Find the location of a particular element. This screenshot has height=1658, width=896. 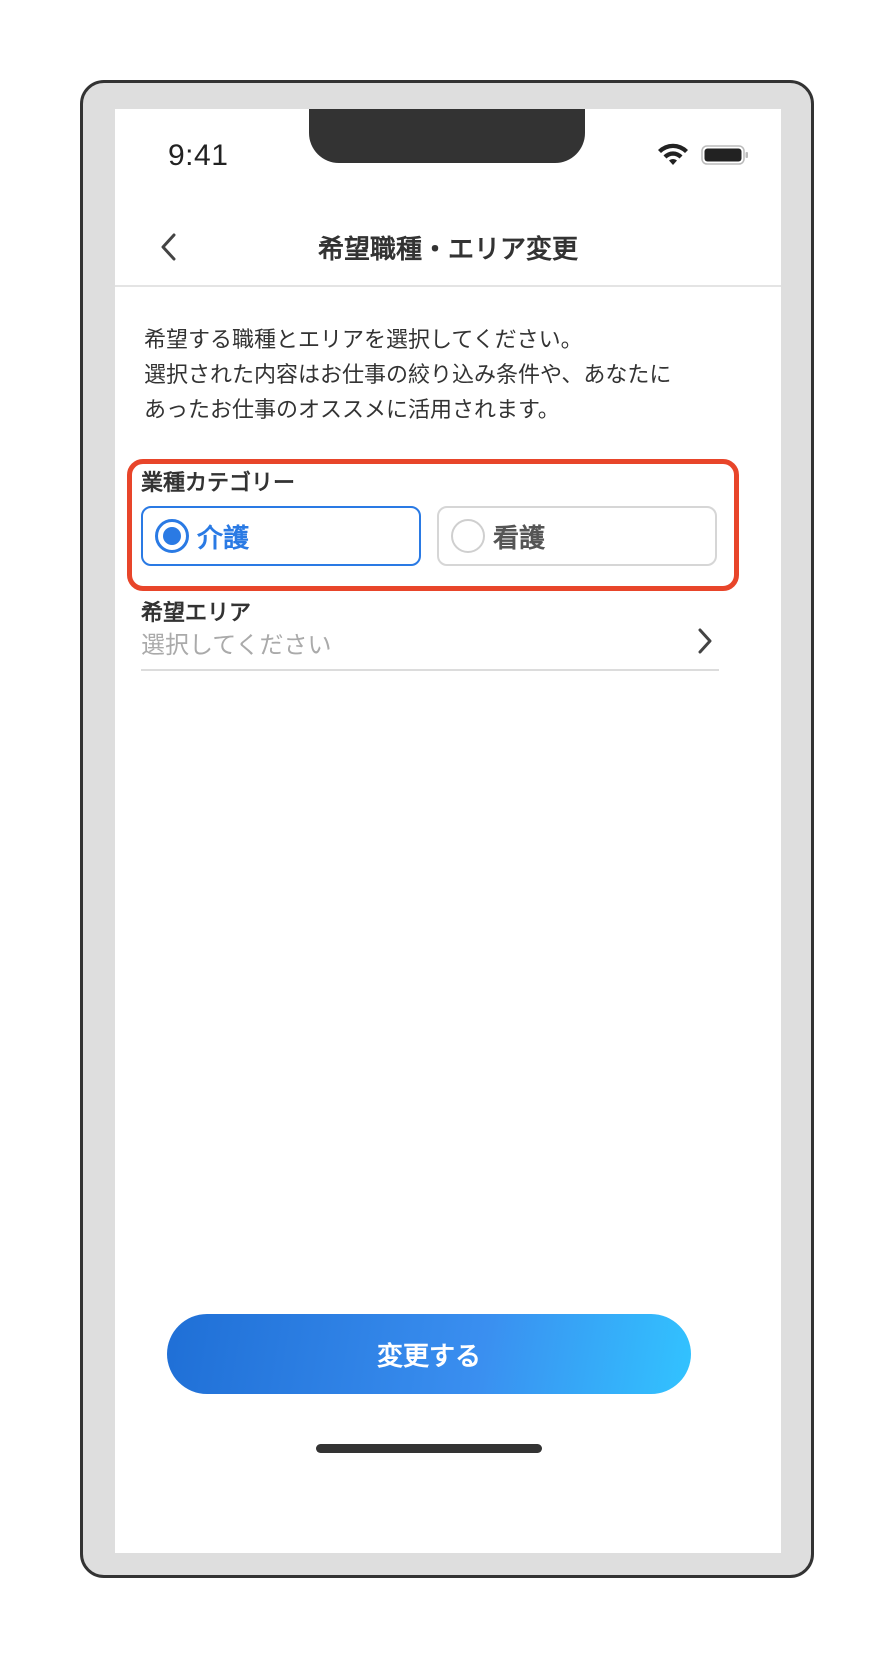

radio-option-kango: 看護 is located at coordinates (577, 536).